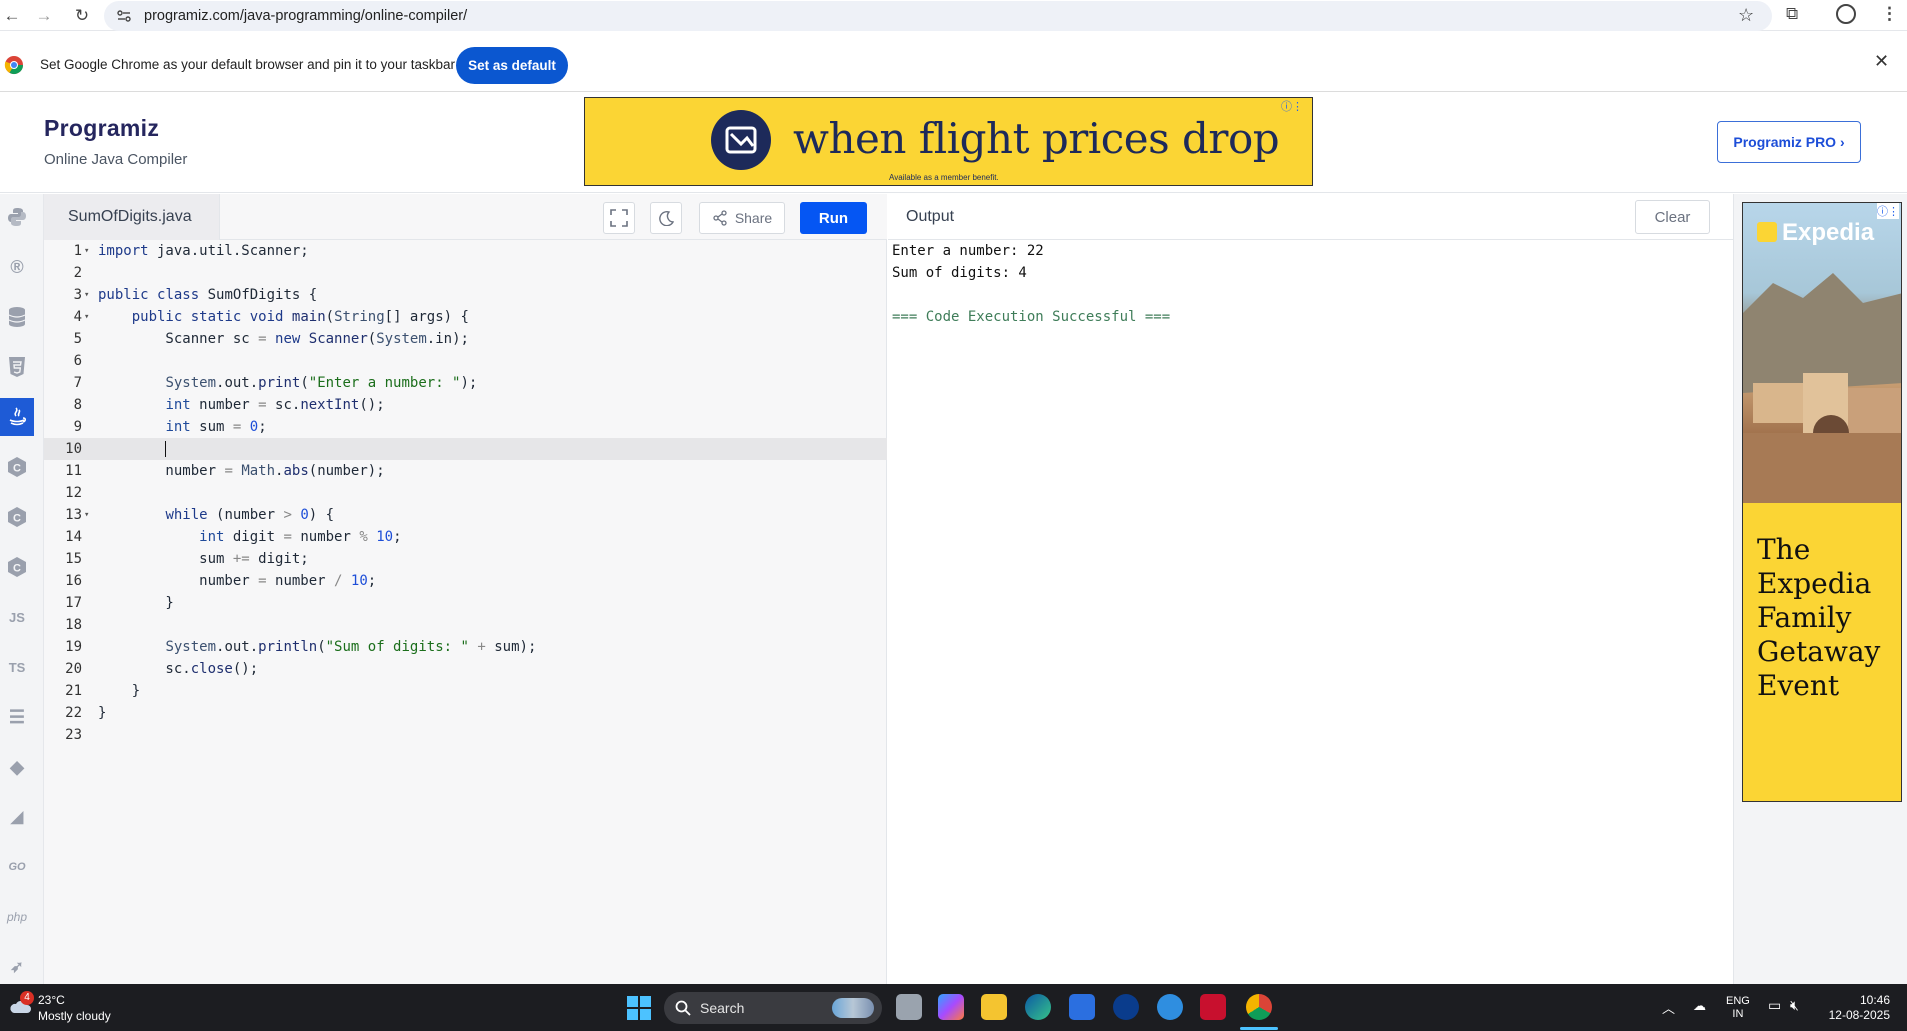 This screenshot has width=1907, height=1031. What do you see at coordinates (17, 767) in the screenshot?
I see `ruby-icon: ◆` at bounding box center [17, 767].